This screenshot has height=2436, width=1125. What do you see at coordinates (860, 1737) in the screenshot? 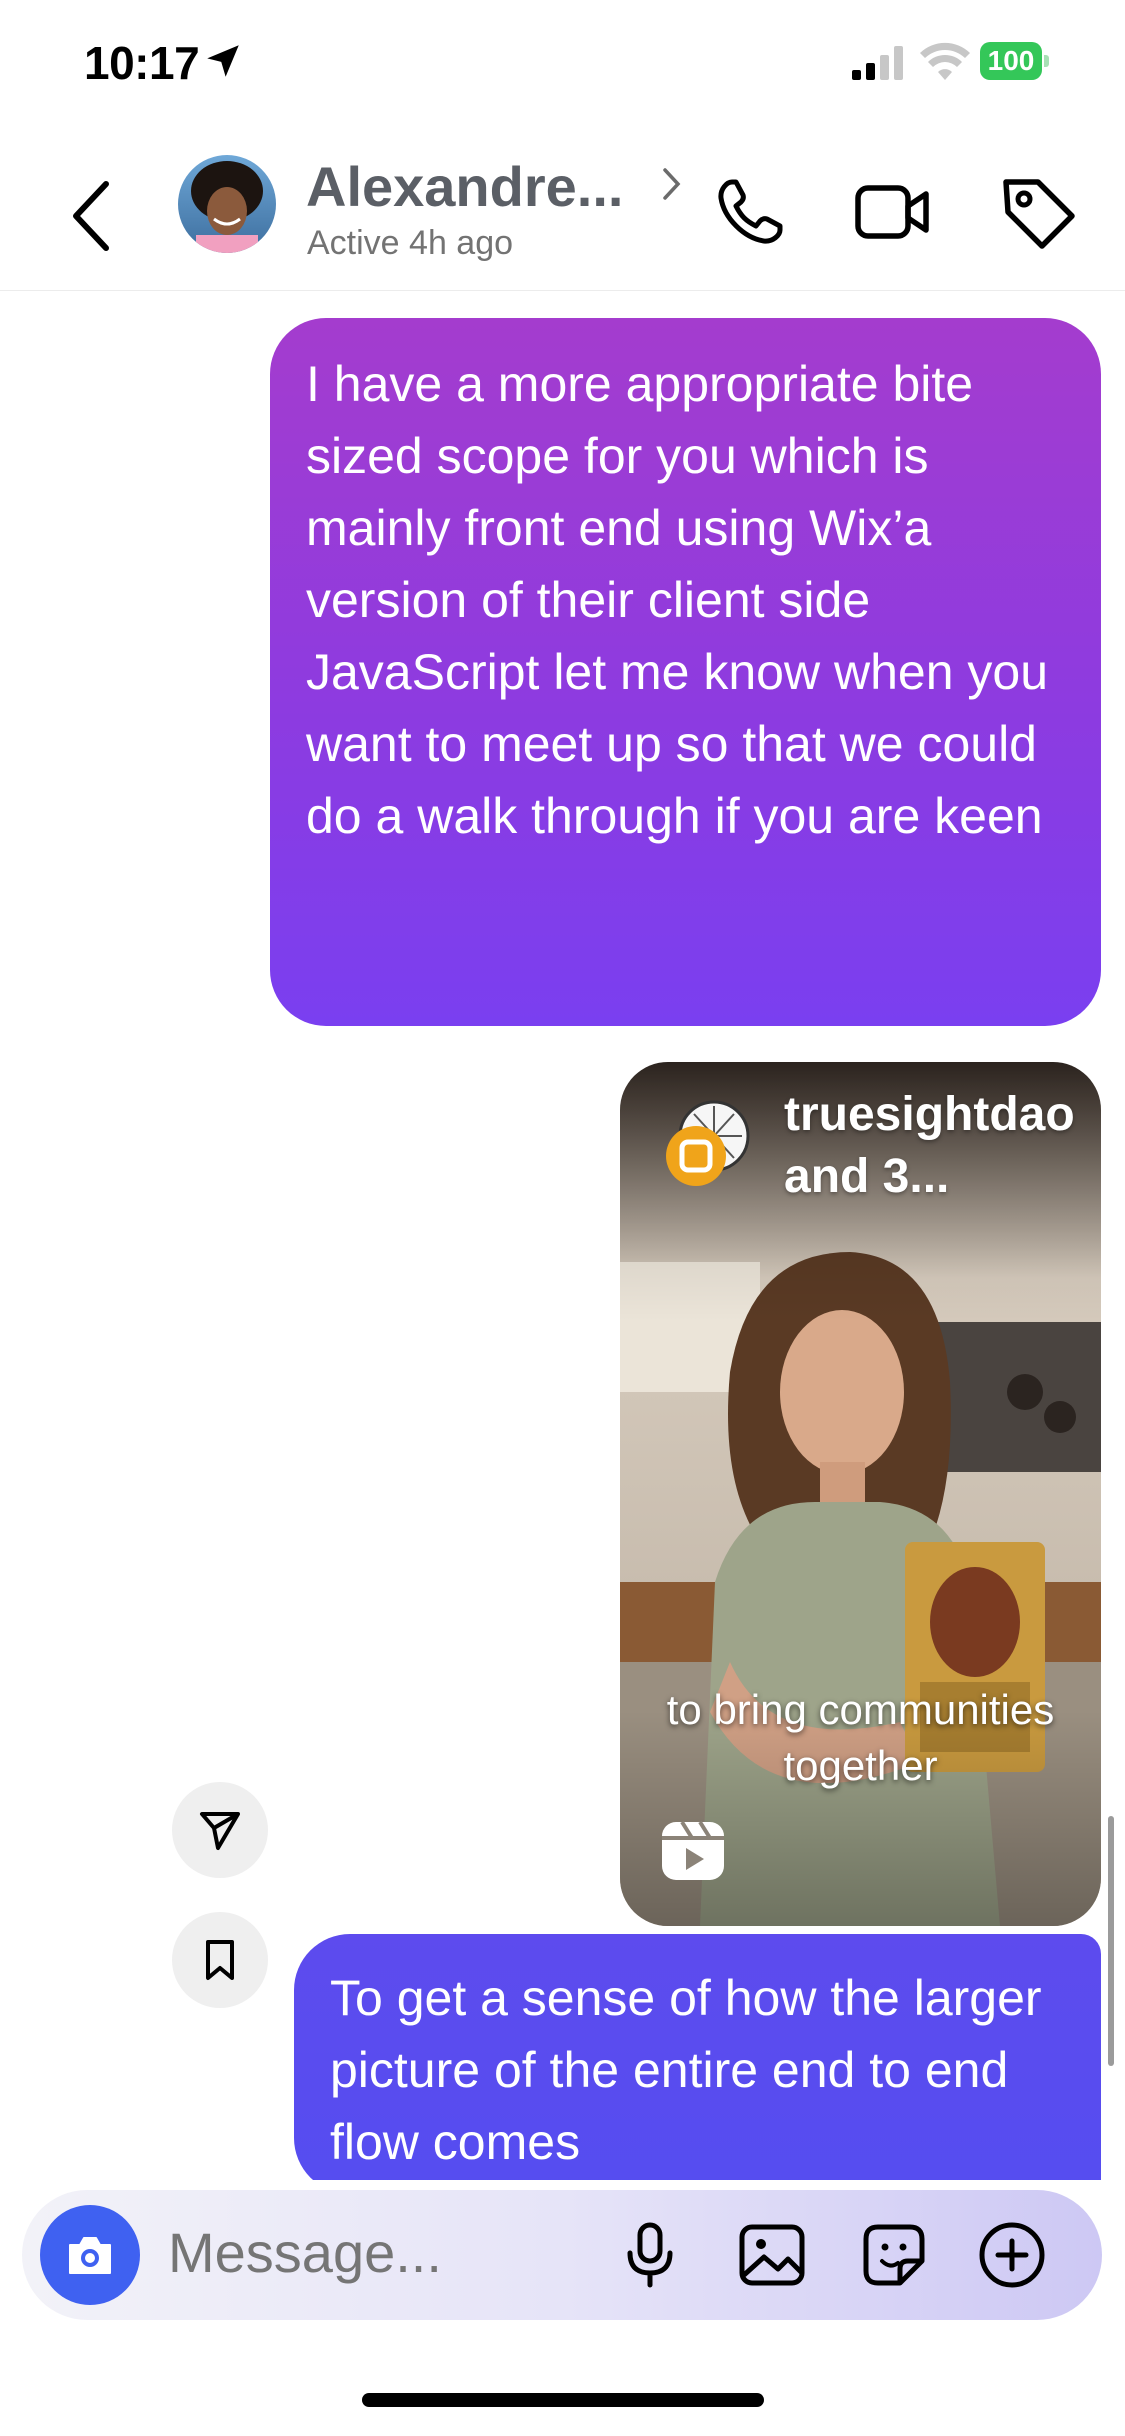
I see `reel-caption: to bring communities together` at bounding box center [860, 1737].